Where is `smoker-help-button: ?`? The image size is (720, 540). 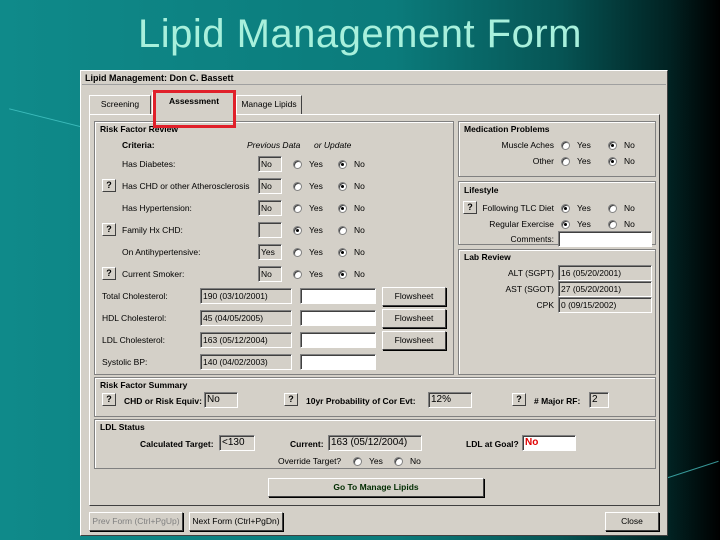 smoker-help-button: ? is located at coordinates (109, 273).